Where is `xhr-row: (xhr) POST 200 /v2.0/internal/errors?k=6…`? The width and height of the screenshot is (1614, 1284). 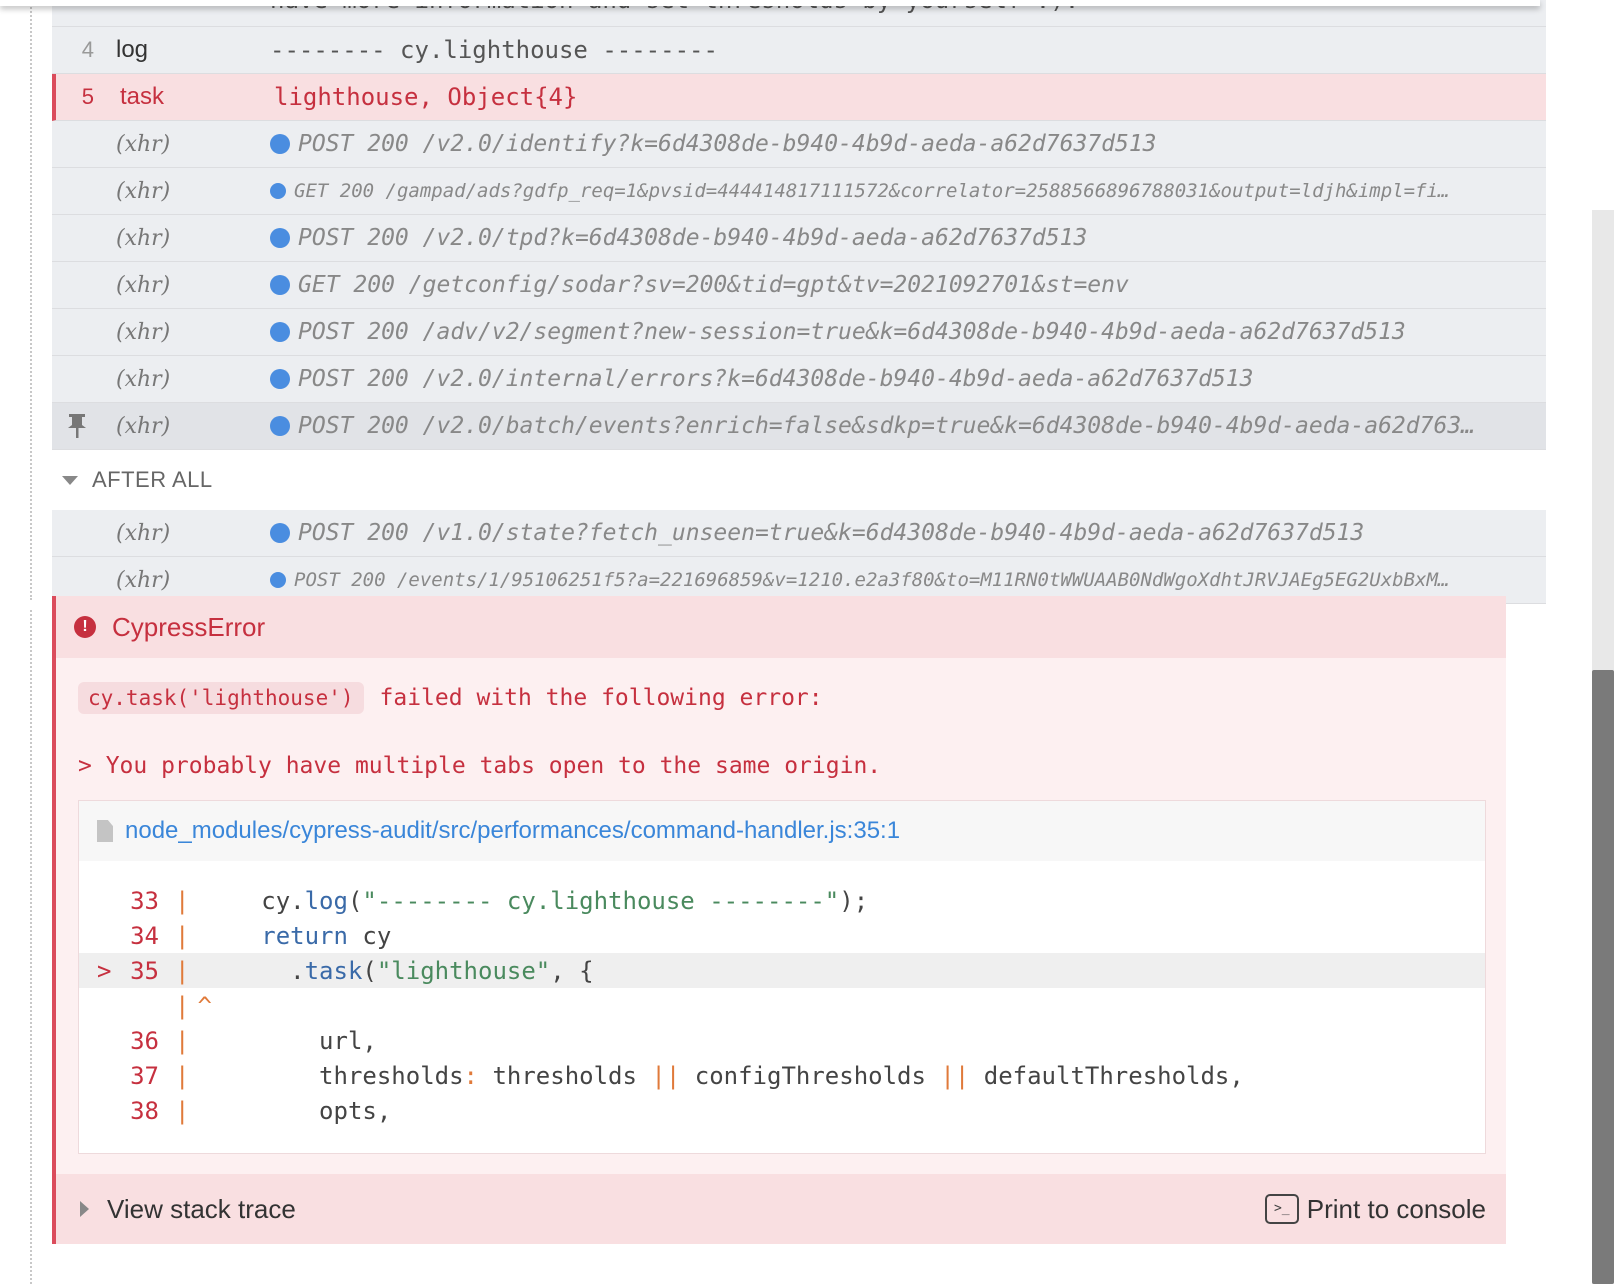 xhr-row: (xhr) POST 200 /v2.0/internal/errors?k=6… is located at coordinates (799, 379).